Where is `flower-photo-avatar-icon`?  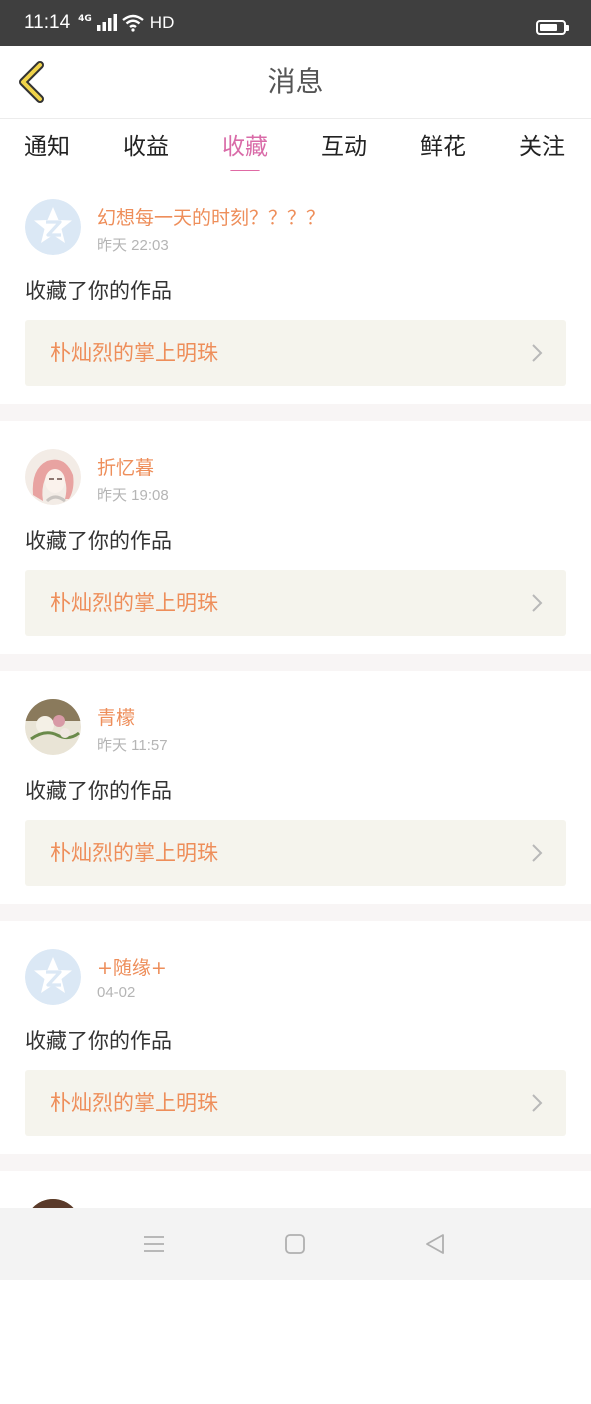
flower-photo-avatar-icon is located at coordinates (53, 727).